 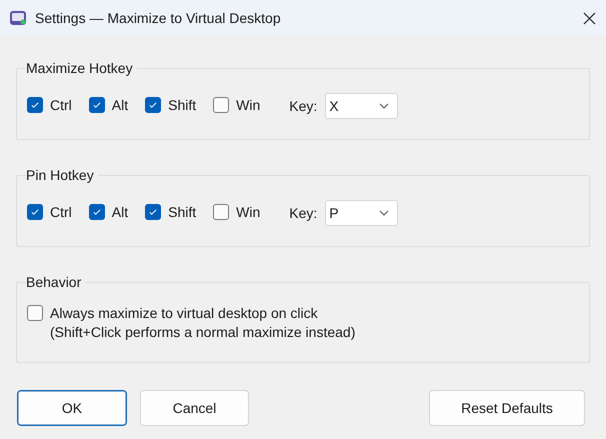 What do you see at coordinates (184, 313) in the screenshot?
I see `checkbox-label: Always maximize to virtual desktop on click` at bounding box center [184, 313].